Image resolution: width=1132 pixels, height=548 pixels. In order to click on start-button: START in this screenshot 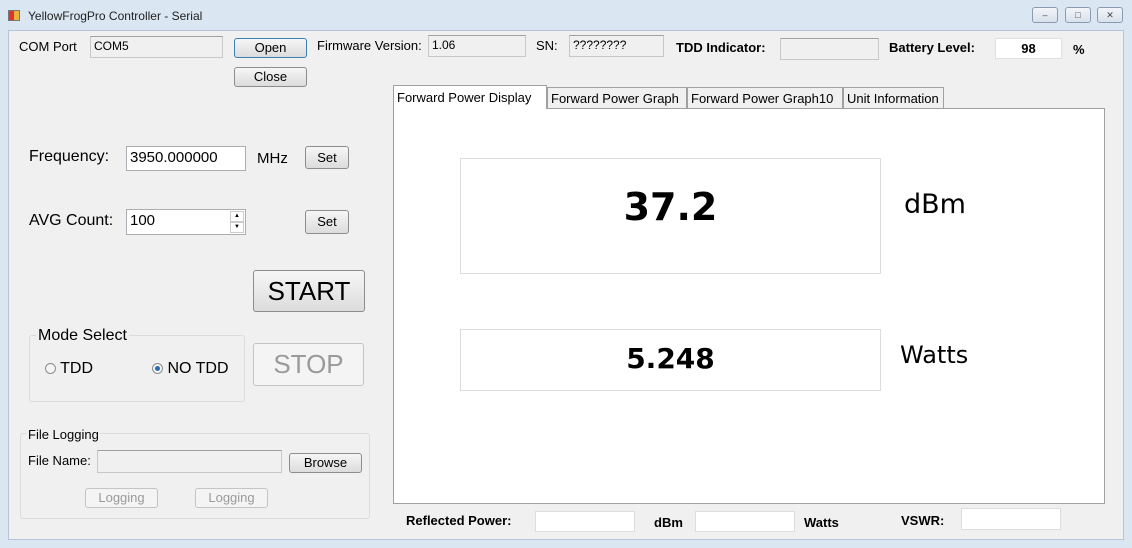, I will do `click(309, 291)`.